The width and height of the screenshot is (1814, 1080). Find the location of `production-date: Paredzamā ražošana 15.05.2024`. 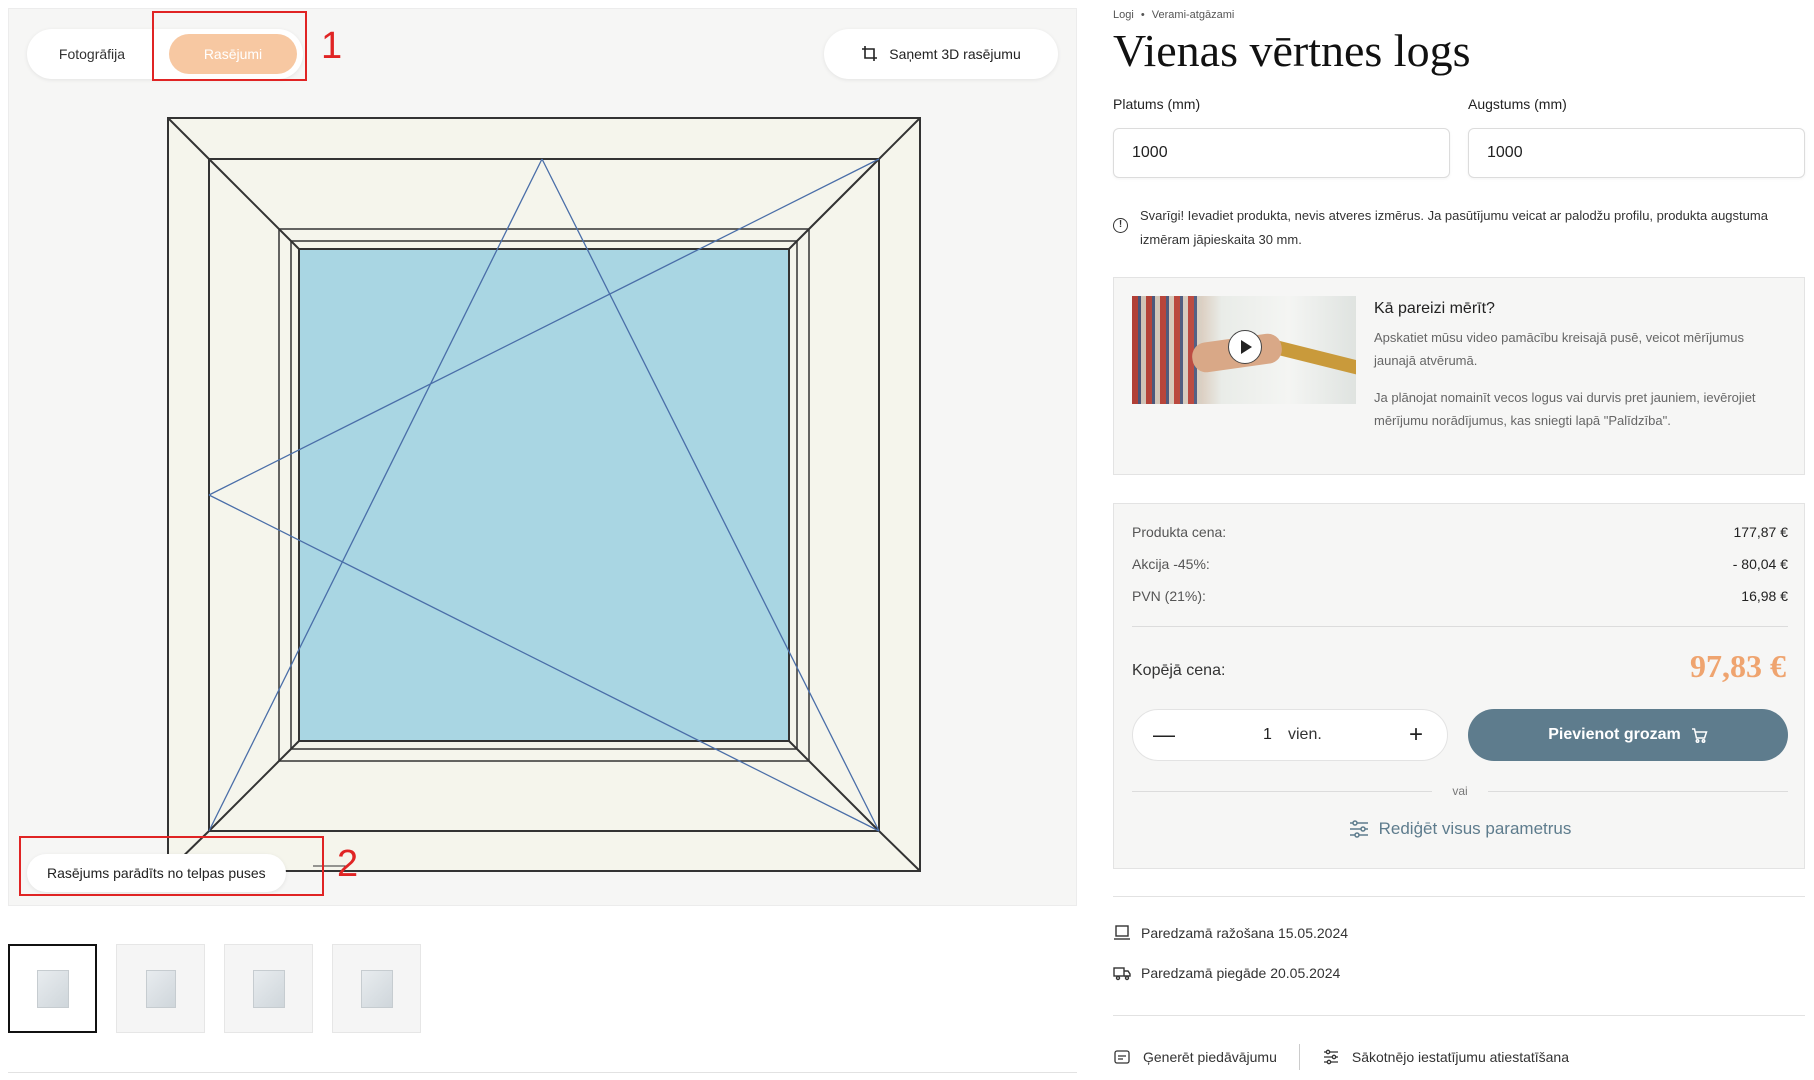

production-date: Paredzamā ražošana 15.05.2024 is located at coordinates (1230, 933).